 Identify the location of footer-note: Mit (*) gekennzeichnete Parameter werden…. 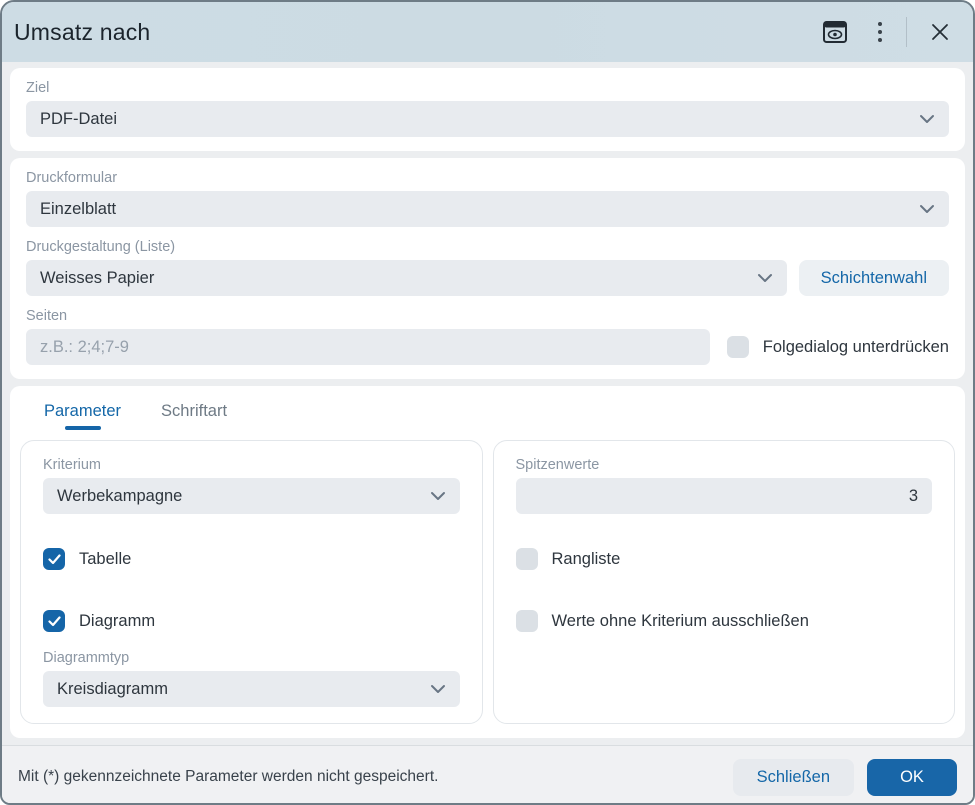
(228, 776).